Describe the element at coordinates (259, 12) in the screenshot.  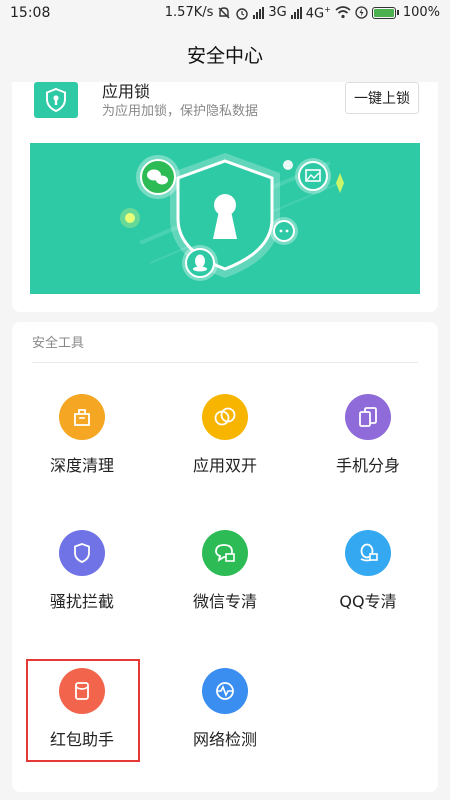
I see `signal-icon` at that location.